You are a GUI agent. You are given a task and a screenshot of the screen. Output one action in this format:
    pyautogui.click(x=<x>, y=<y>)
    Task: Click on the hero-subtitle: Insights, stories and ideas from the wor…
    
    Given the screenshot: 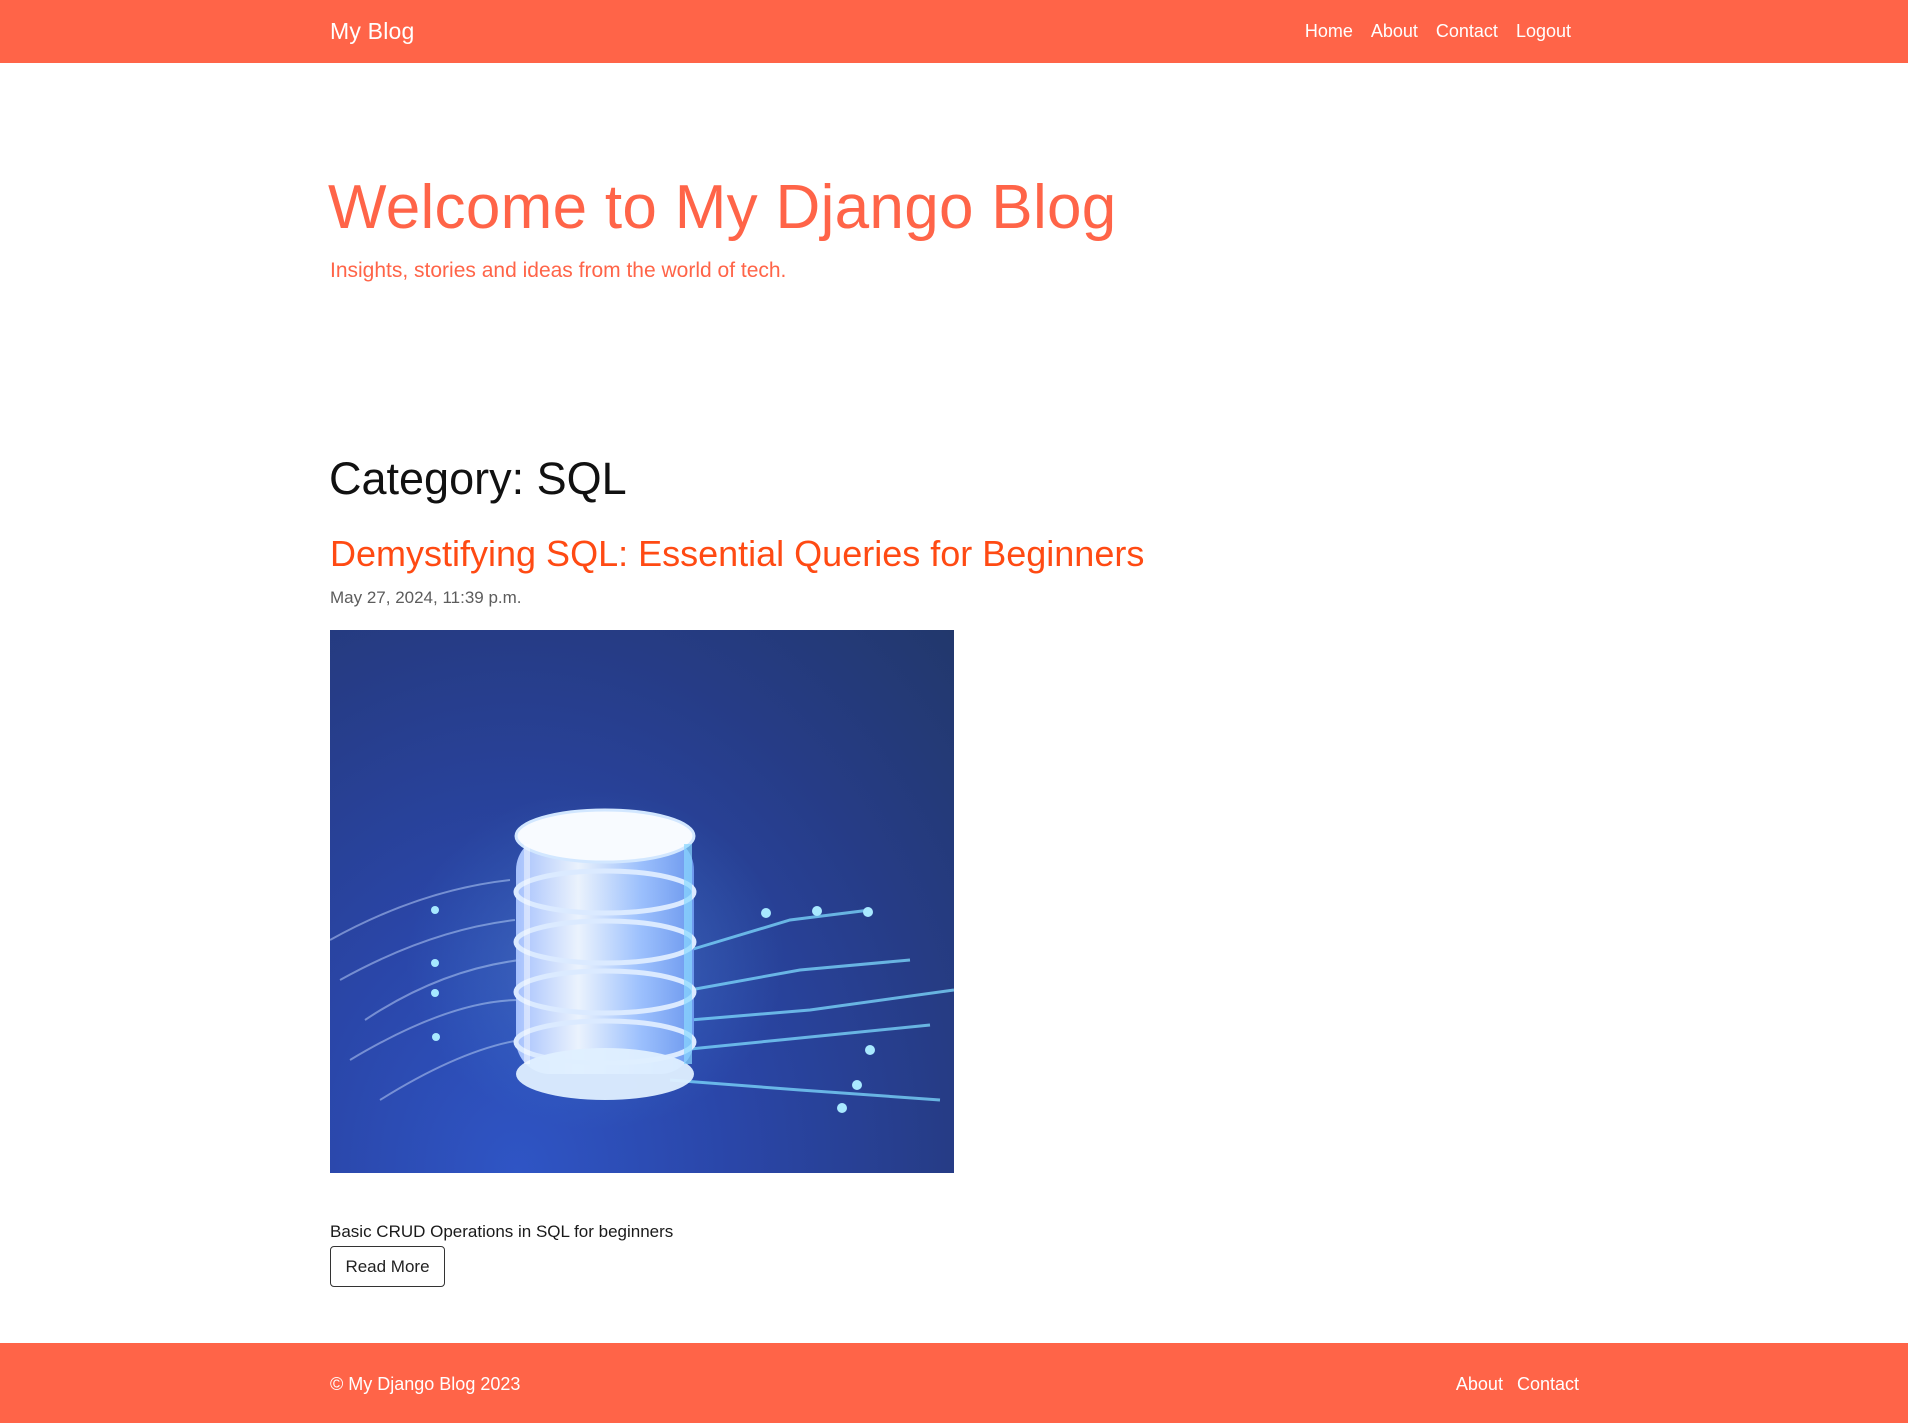 What is the action you would take?
    pyautogui.click(x=558, y=270)
    